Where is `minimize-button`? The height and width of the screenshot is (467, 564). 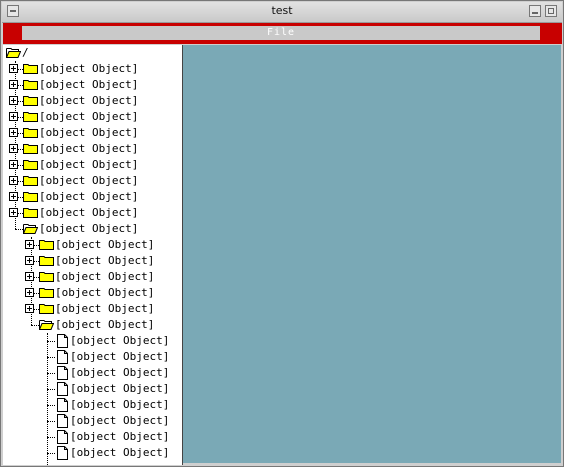 minimize-button is located at coordinates (535, 11).